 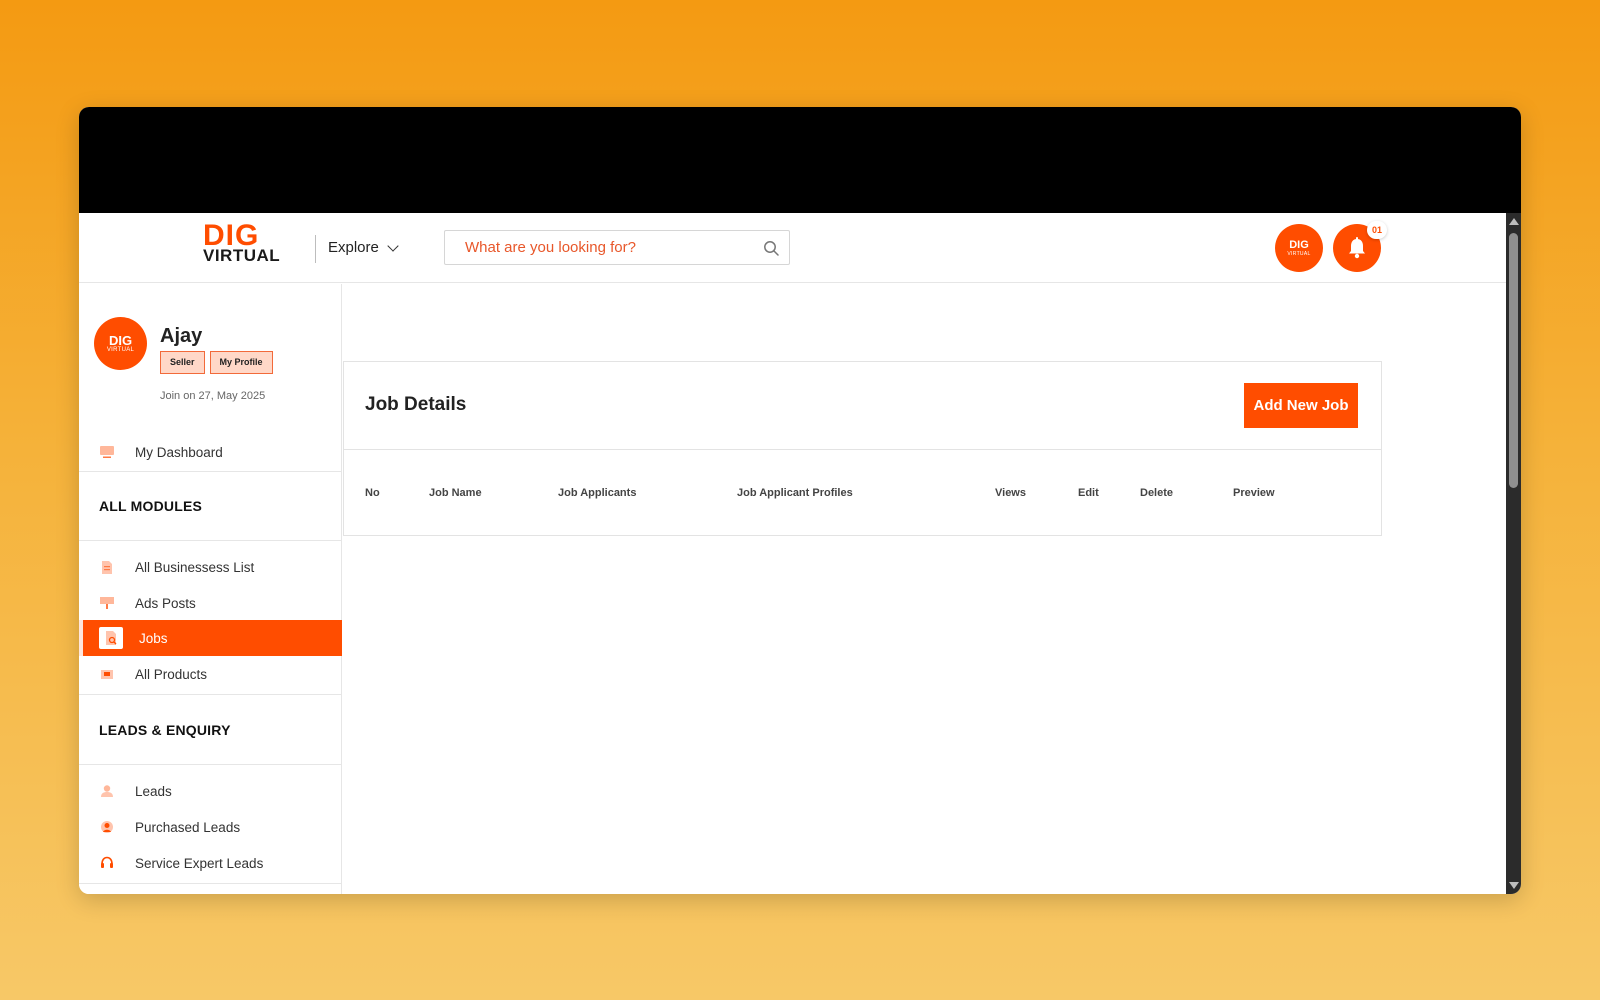 What do you see at coordinates (1299, 244) in the screenshot?
I see `header-avatar-logo-top: DIG` at bounding box center [1299, 244].